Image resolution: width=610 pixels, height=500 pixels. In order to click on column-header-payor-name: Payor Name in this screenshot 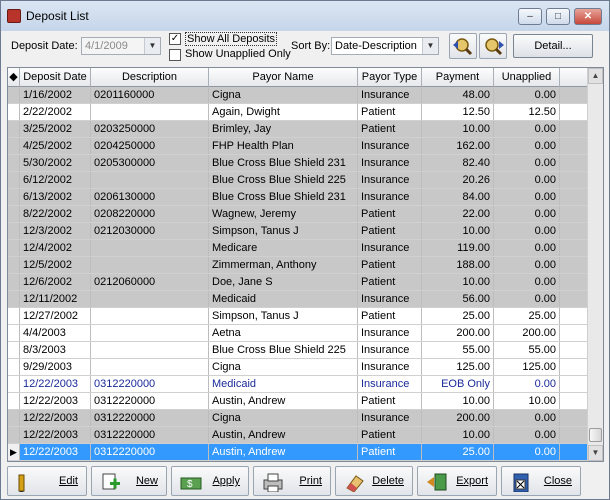, I will do `click(283, 77)`.